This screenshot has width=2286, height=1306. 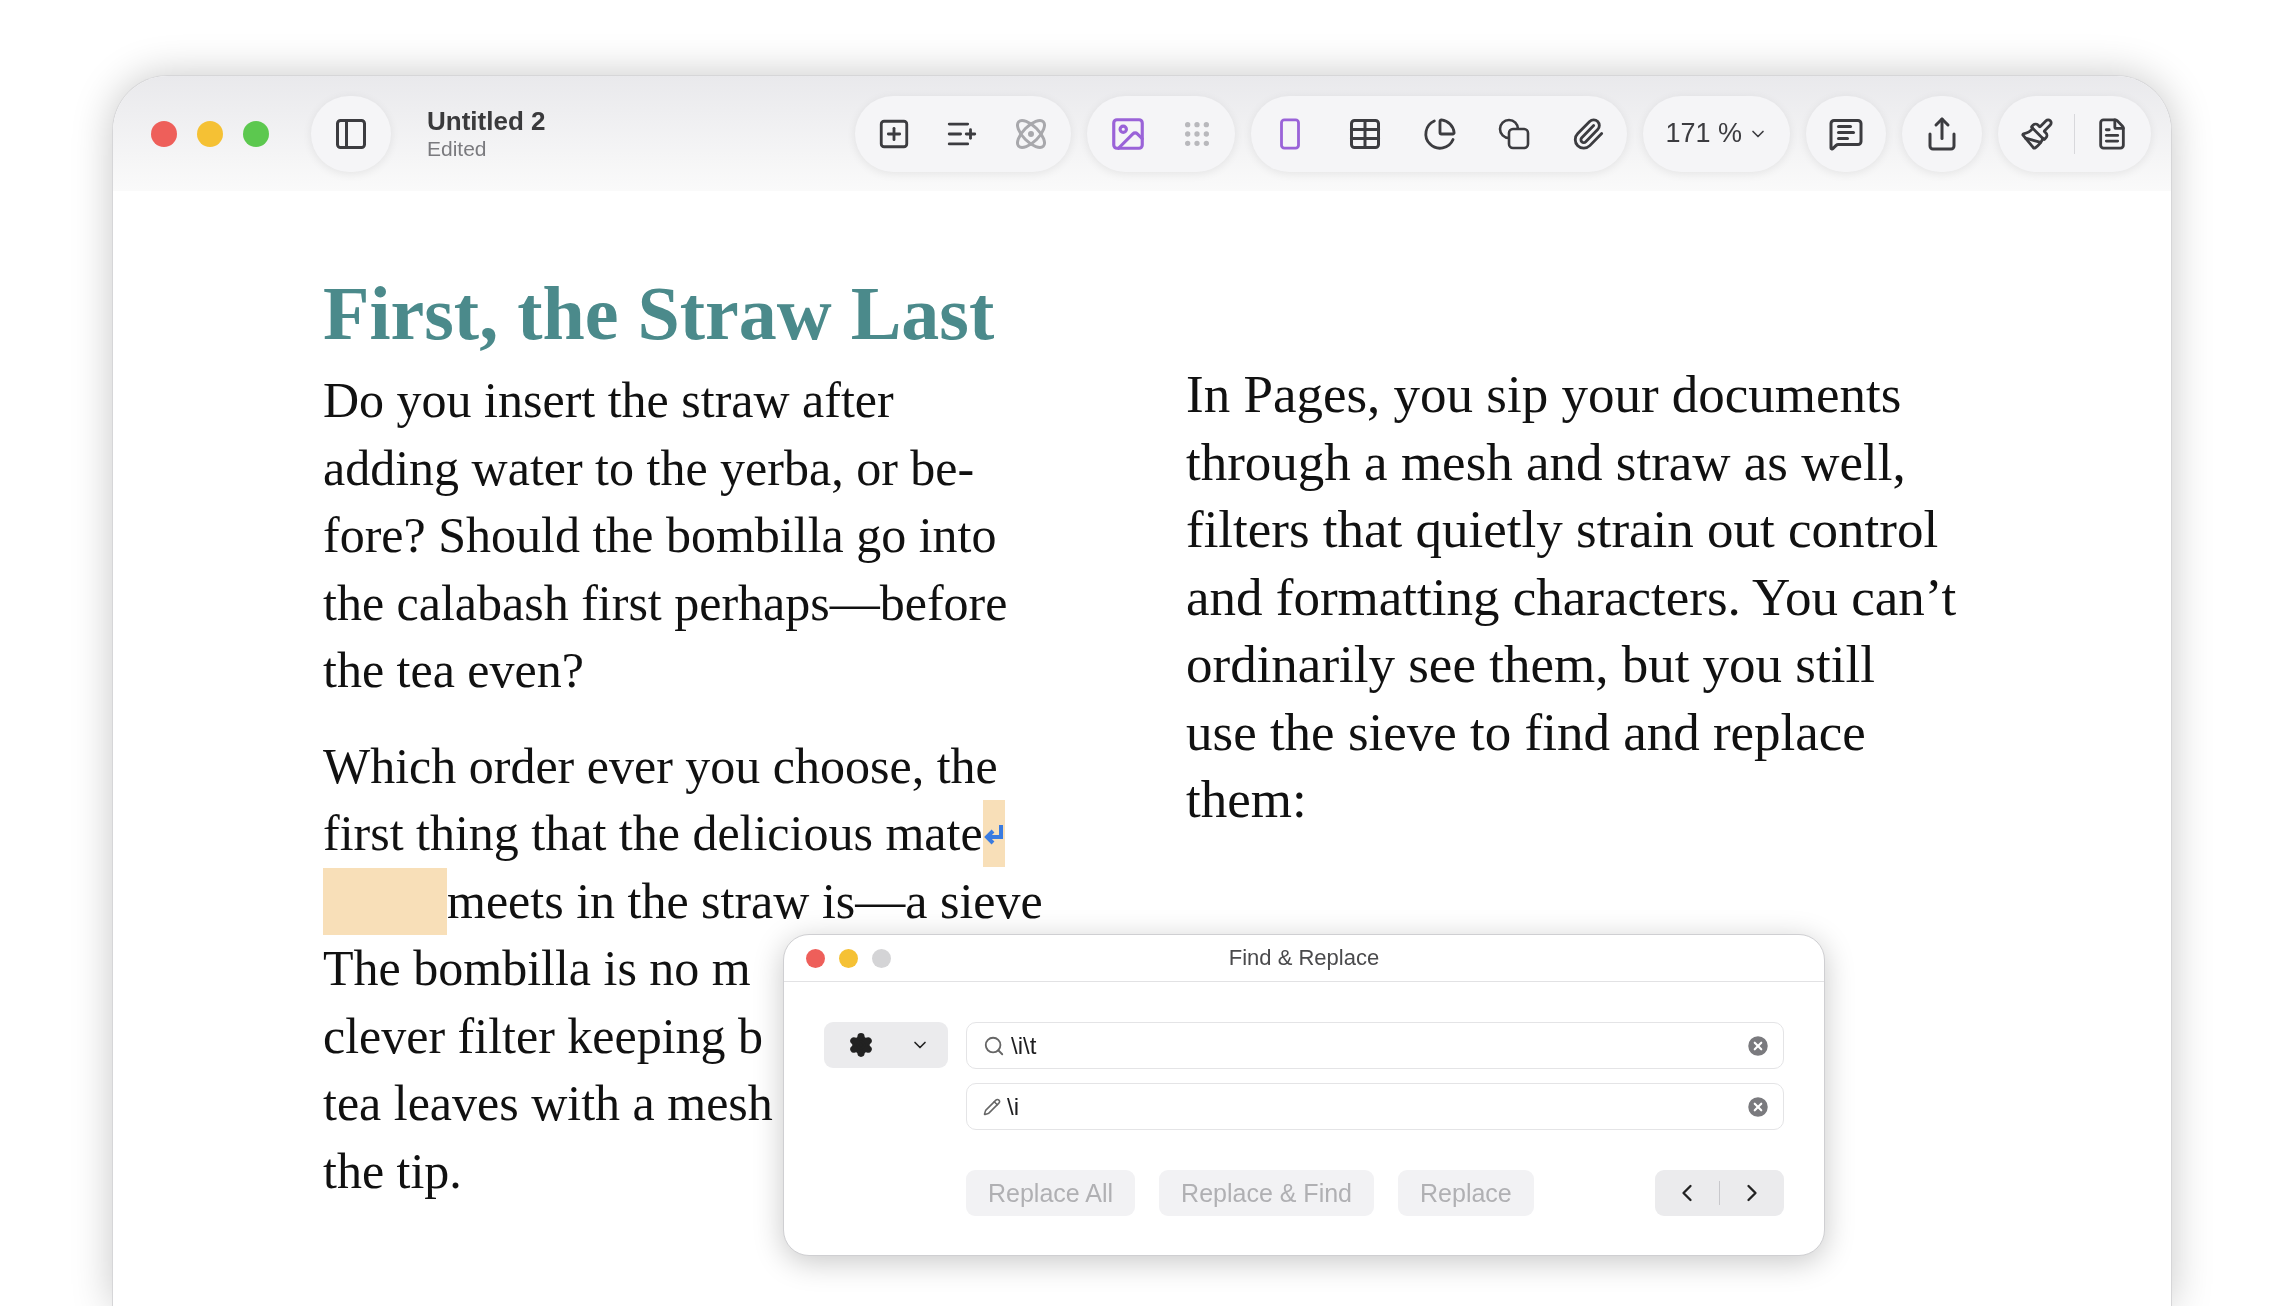 What do you see at coordinates (886, 1045) in the screenshot?
I see `options-menu` at bounding box center [886, 1045].